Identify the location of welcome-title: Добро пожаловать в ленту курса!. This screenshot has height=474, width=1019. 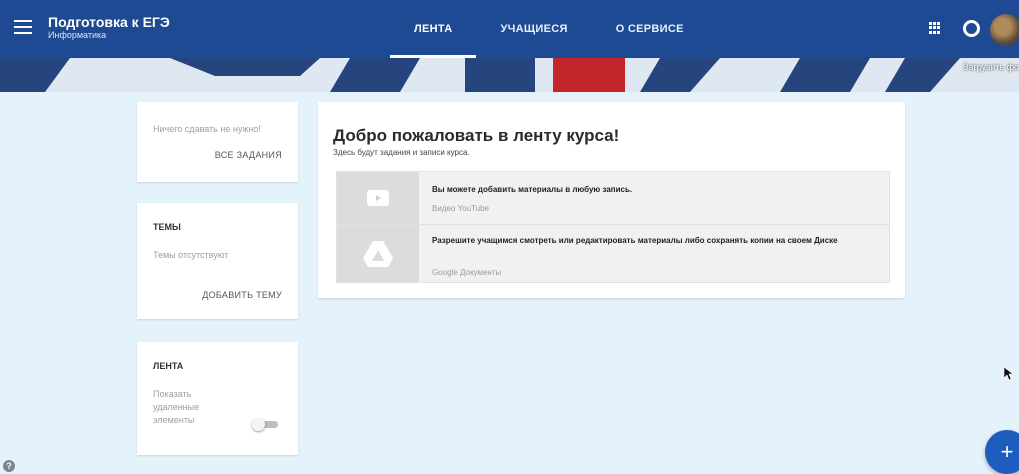
(476, 135).